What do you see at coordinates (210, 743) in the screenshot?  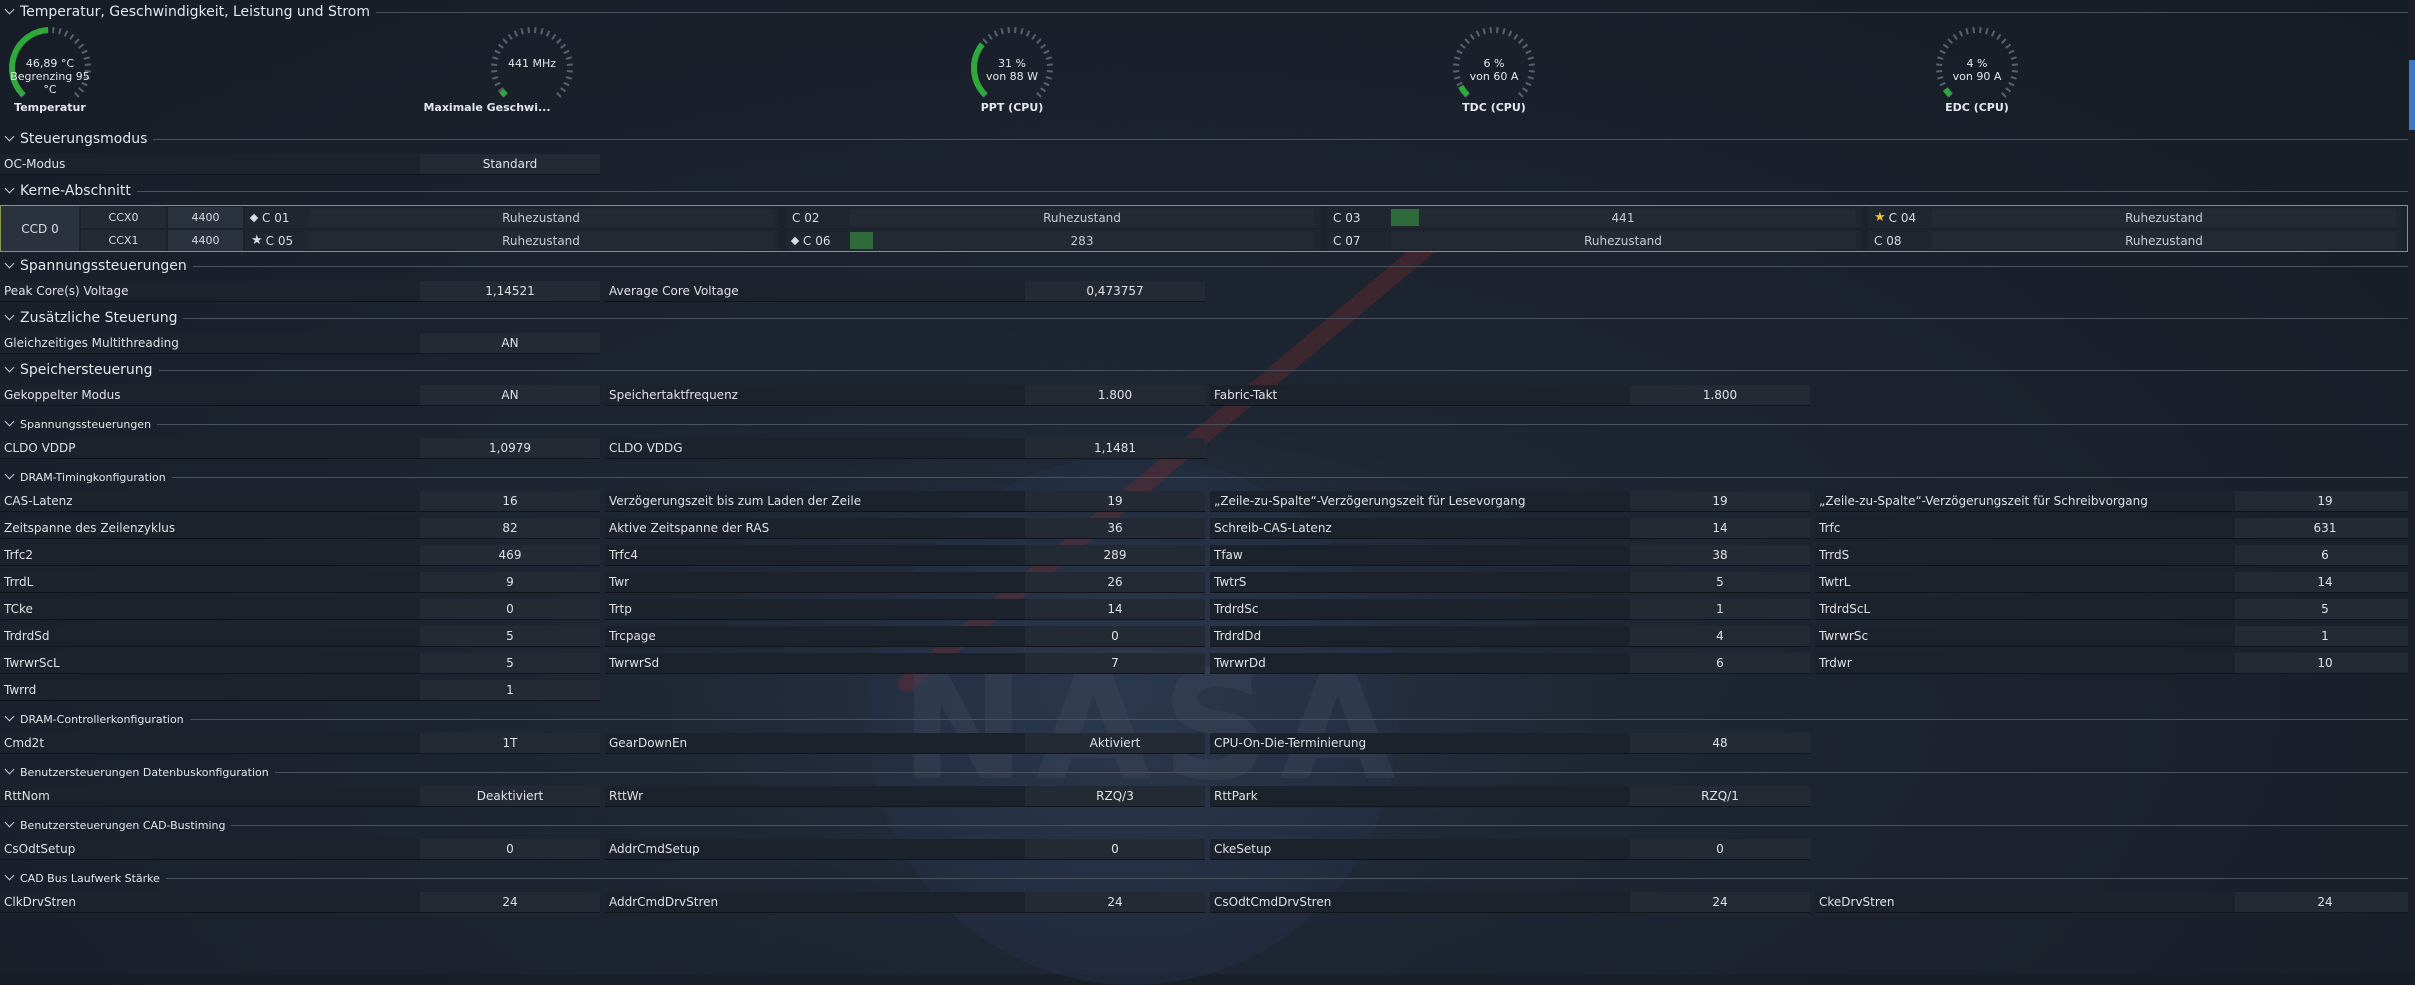 I see `setting-label: Cmd2t` at bounding box center [210, 743].